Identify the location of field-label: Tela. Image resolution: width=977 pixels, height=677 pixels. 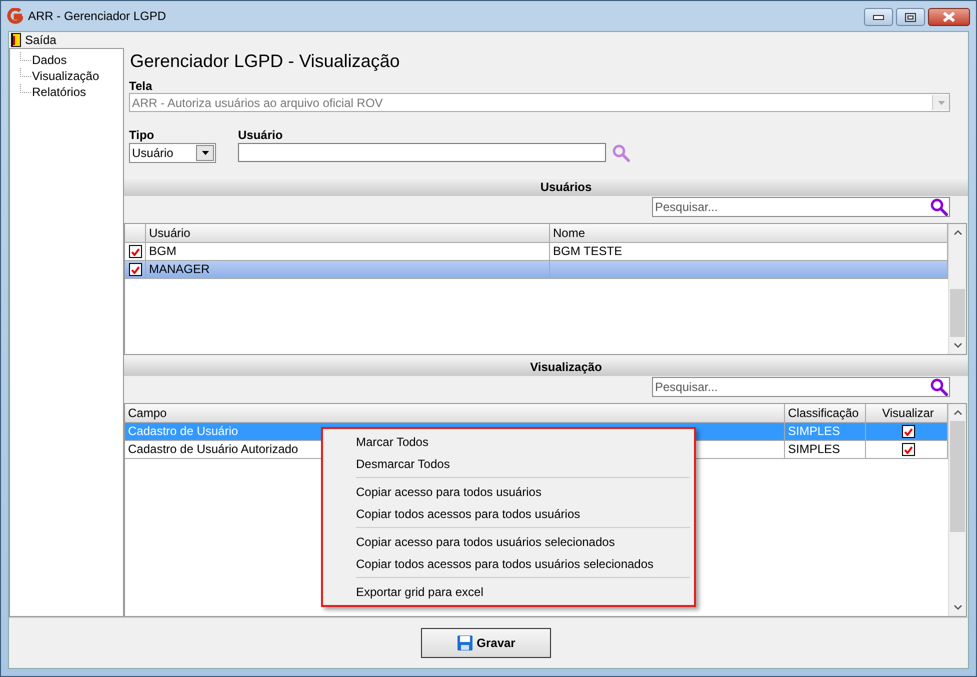
(141, 86).